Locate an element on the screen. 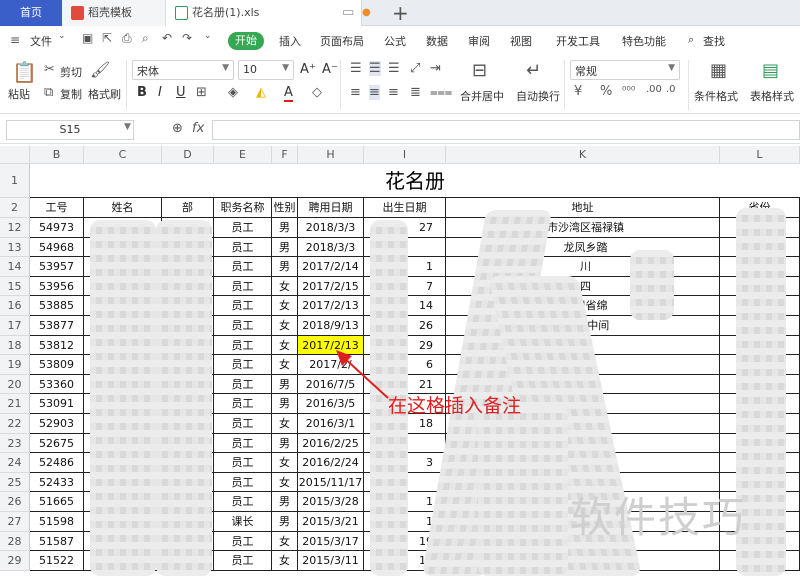 This screenshot has height=576, width=800. select-all-corner is located at coordinates (15, 155).